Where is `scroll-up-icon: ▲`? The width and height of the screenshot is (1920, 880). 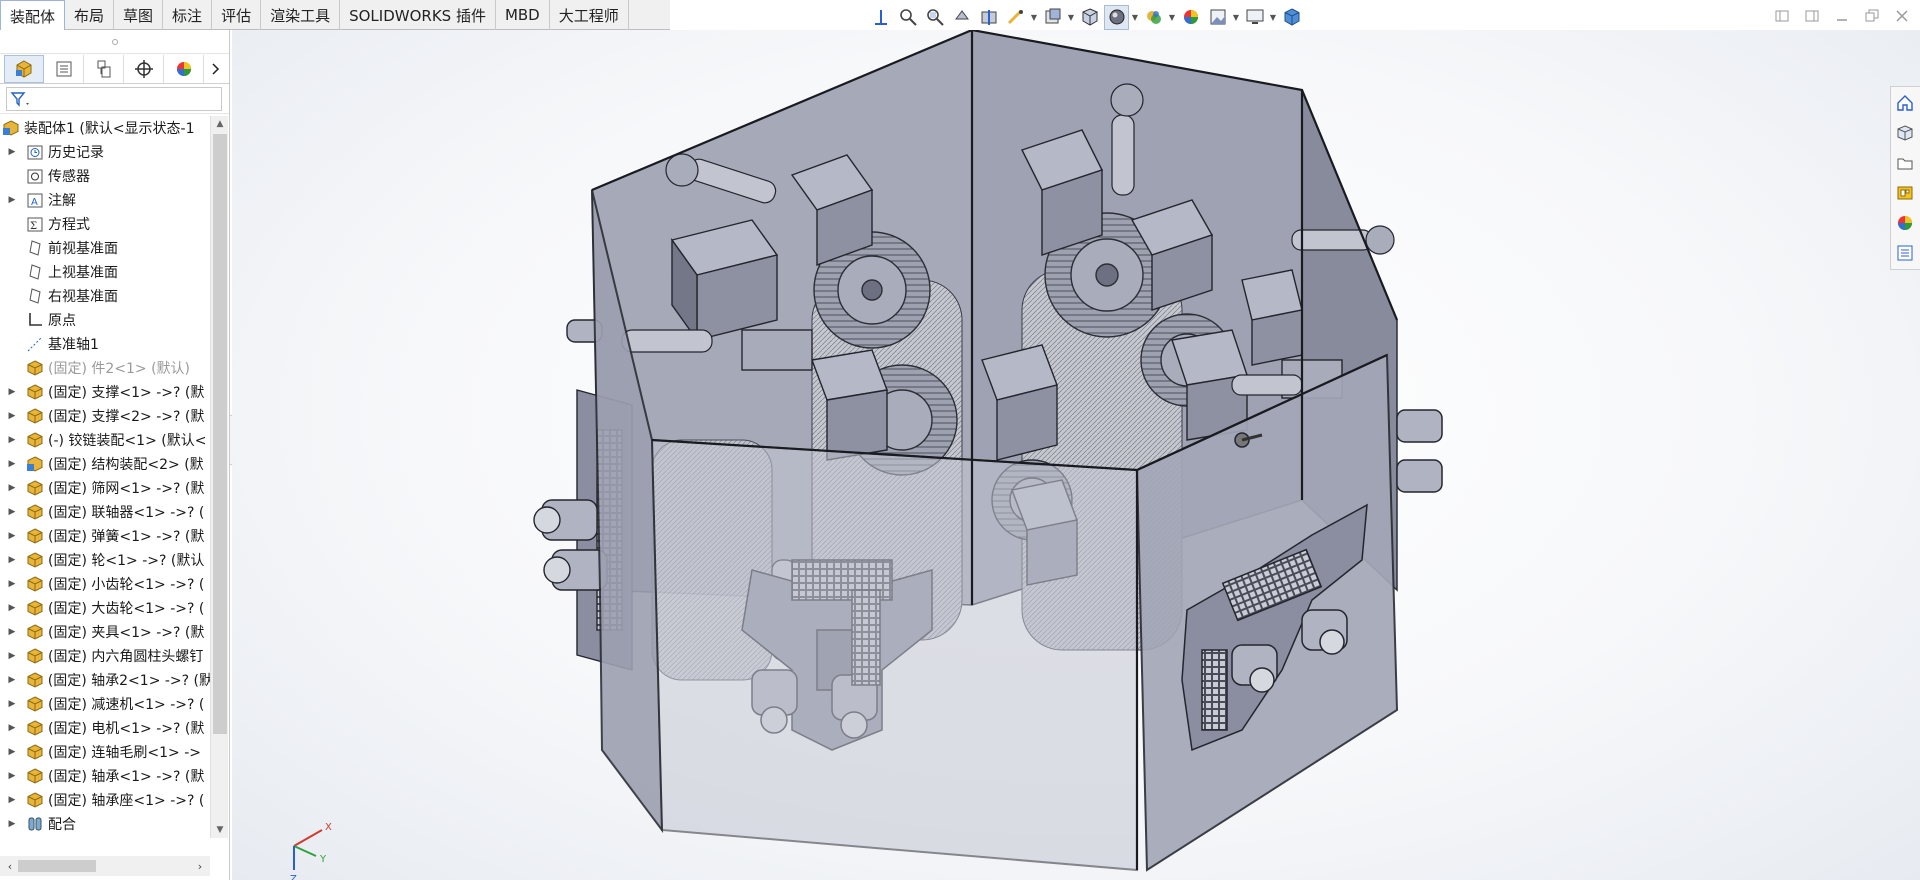
scroll-up-icon: ▲ is located at coordinates (220, 124).